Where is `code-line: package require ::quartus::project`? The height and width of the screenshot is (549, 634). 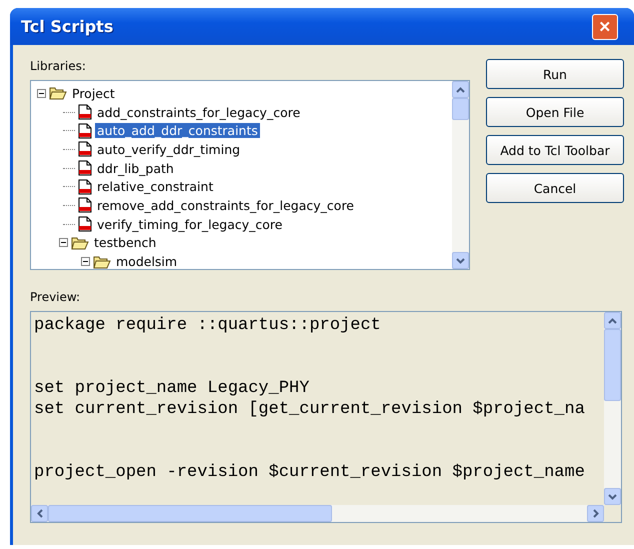 code-line: package require ::quartus::project is located at coordinates (207, 325).